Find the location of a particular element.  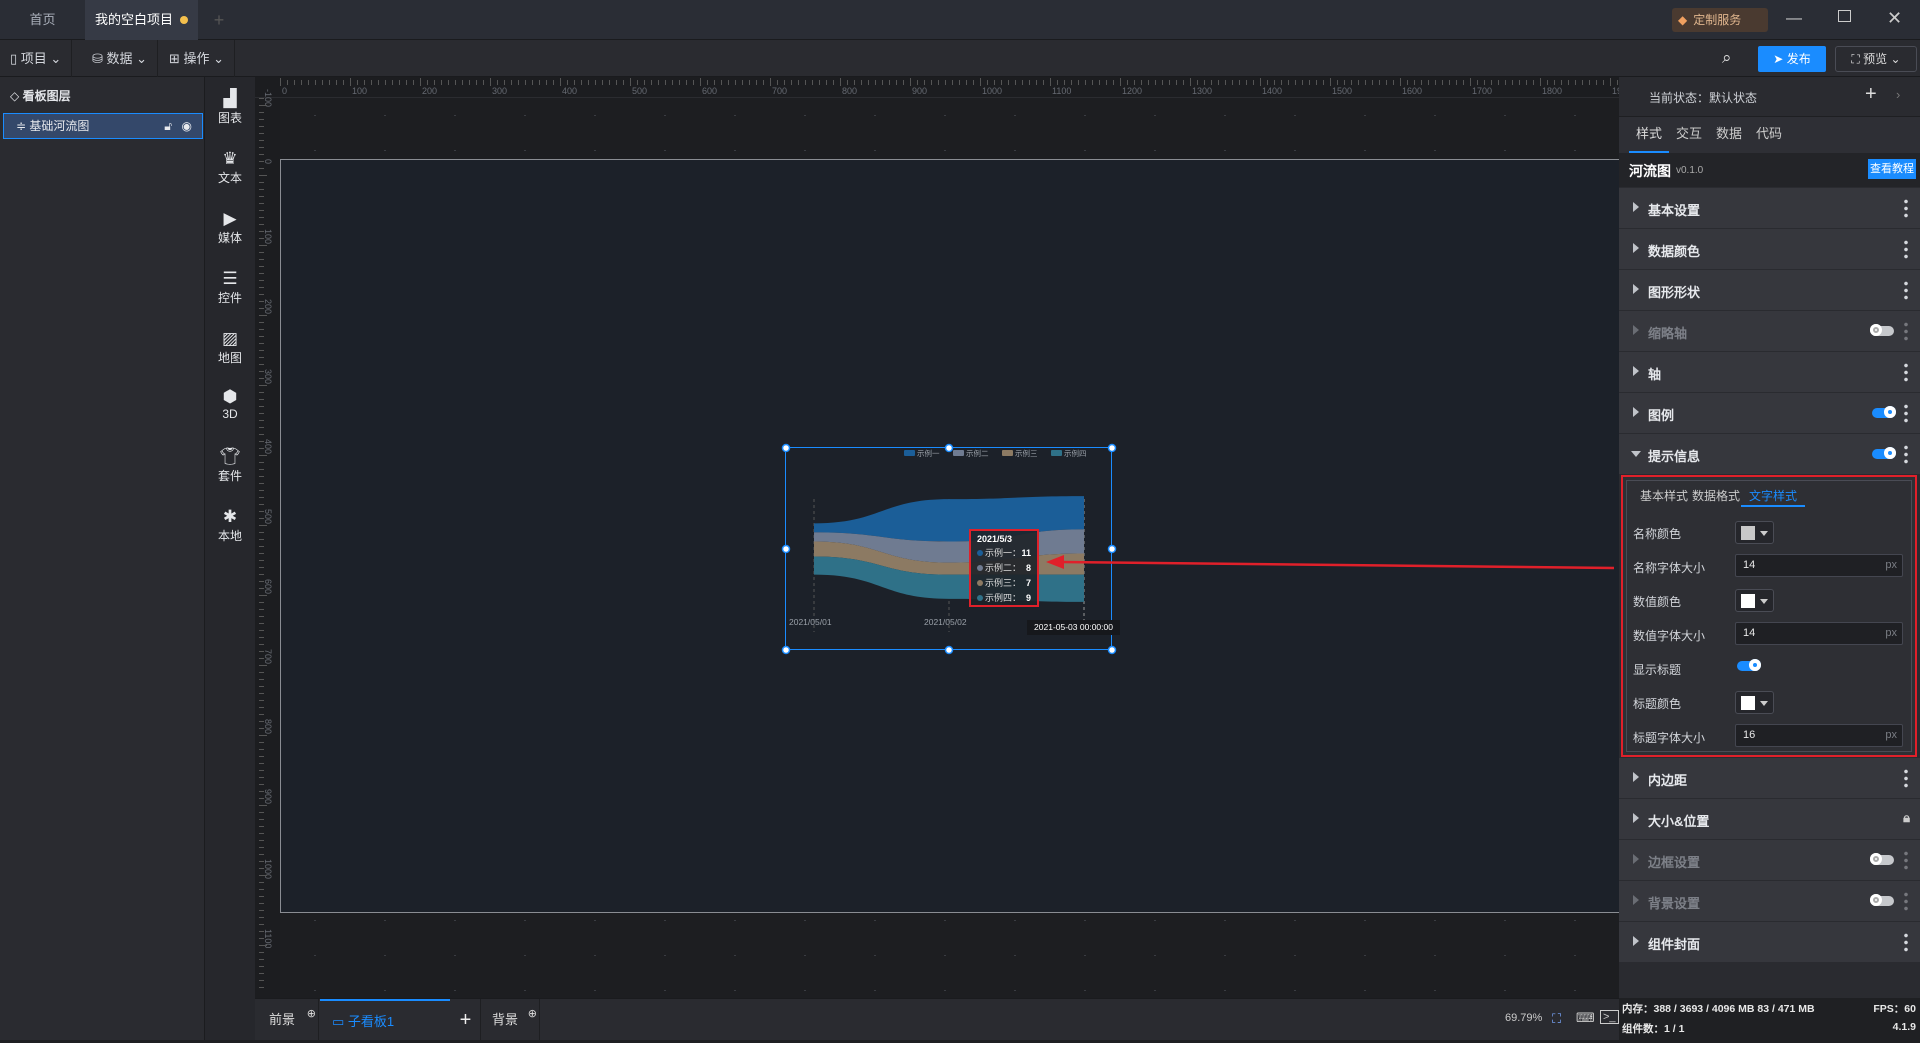

fit-screen-icon: ⛶ is located at coordinates (1556, 1019).